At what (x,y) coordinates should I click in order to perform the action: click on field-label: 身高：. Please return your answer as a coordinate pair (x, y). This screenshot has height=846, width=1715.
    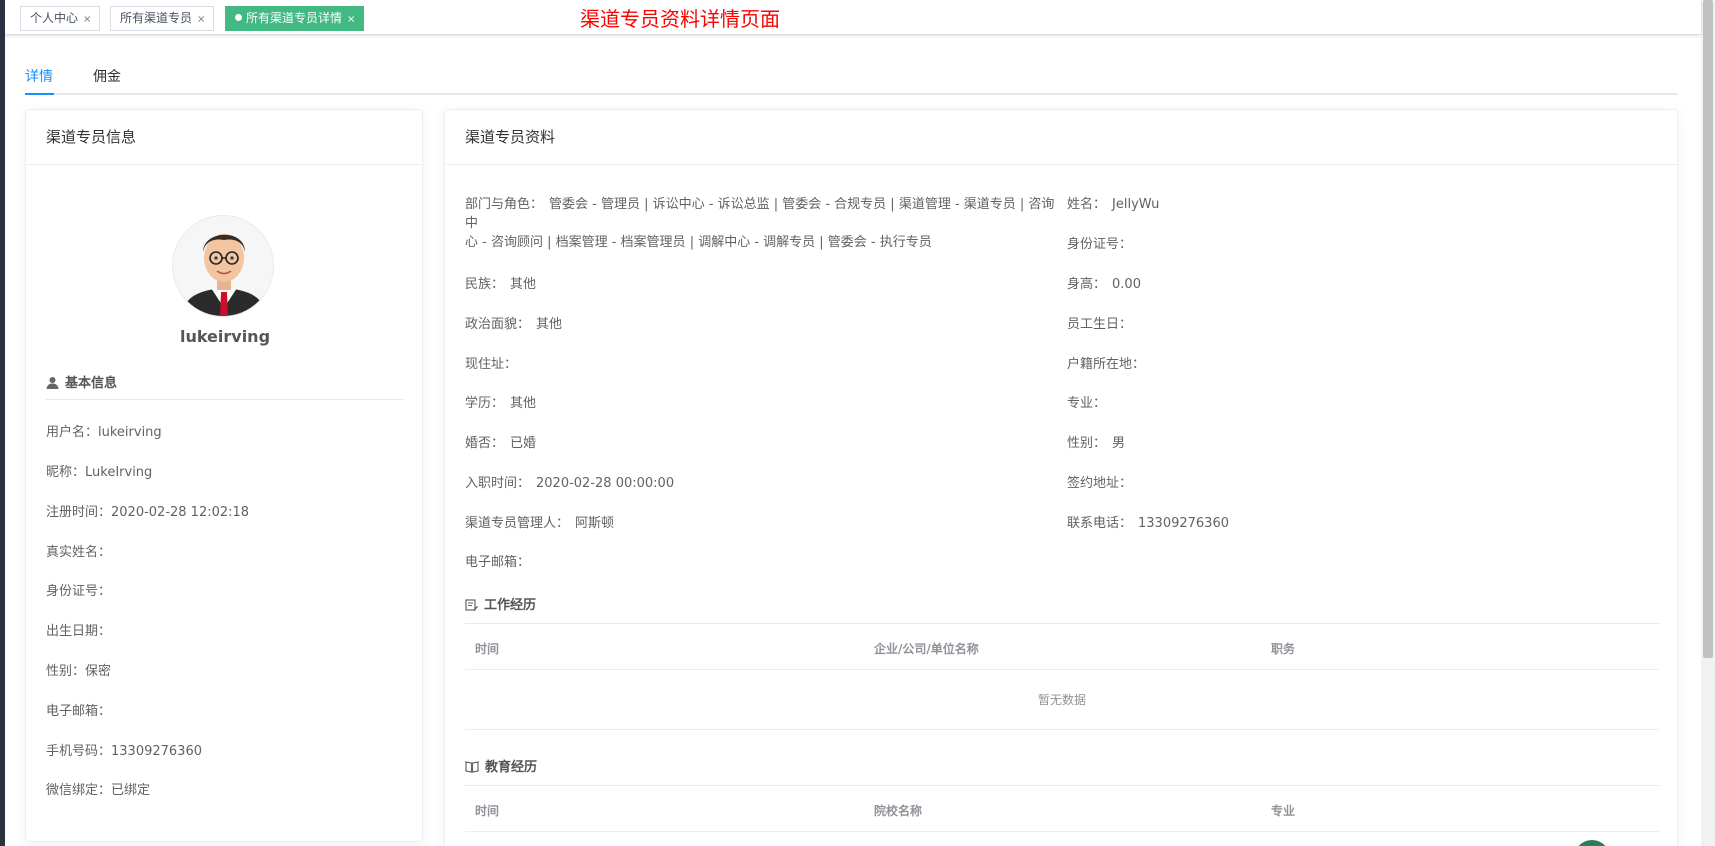
    Looking at the image, I should click on (1087, 284).